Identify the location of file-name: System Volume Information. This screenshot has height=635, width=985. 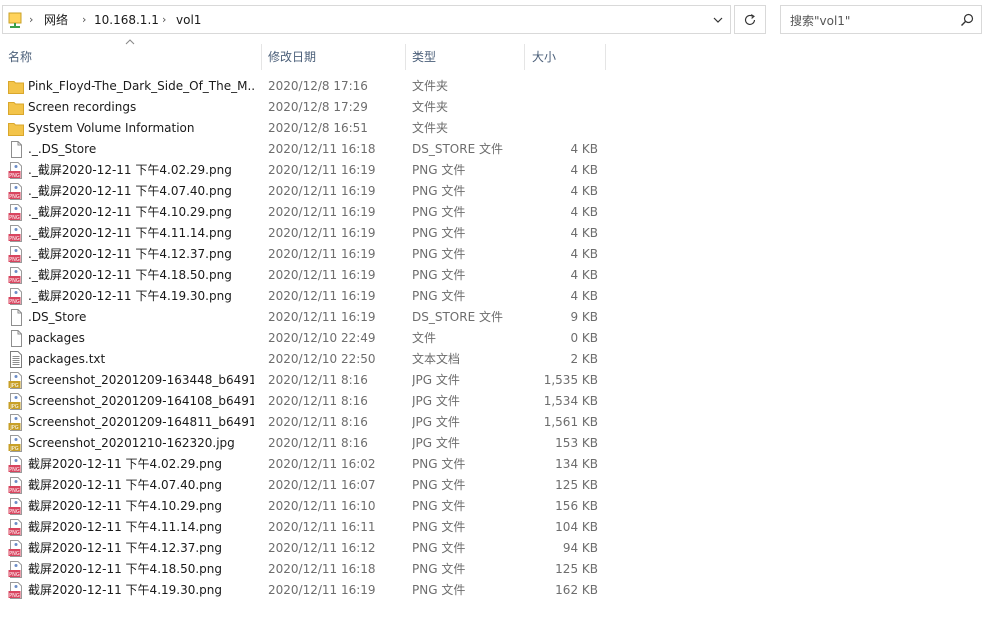
(141, 128).